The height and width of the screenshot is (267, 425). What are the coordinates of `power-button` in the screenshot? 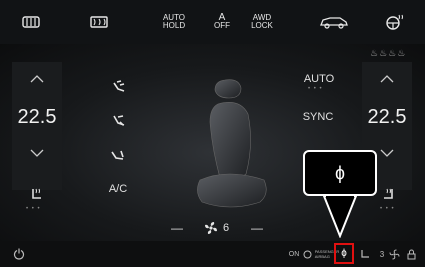 It's located at (19, 254).